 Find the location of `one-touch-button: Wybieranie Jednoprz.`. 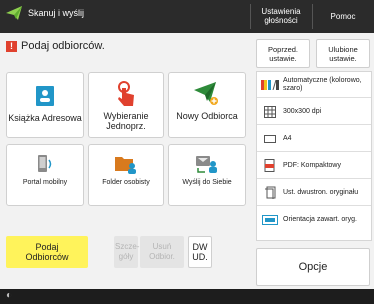

one-touch-button: Wybieranie Jednoprz. is located at coordinates (126, 105).